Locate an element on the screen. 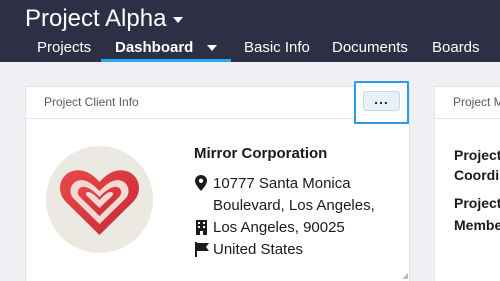 The width and height of the screenshot is (500, 281). tab-label: Boards is located at coordinates (456, 47).